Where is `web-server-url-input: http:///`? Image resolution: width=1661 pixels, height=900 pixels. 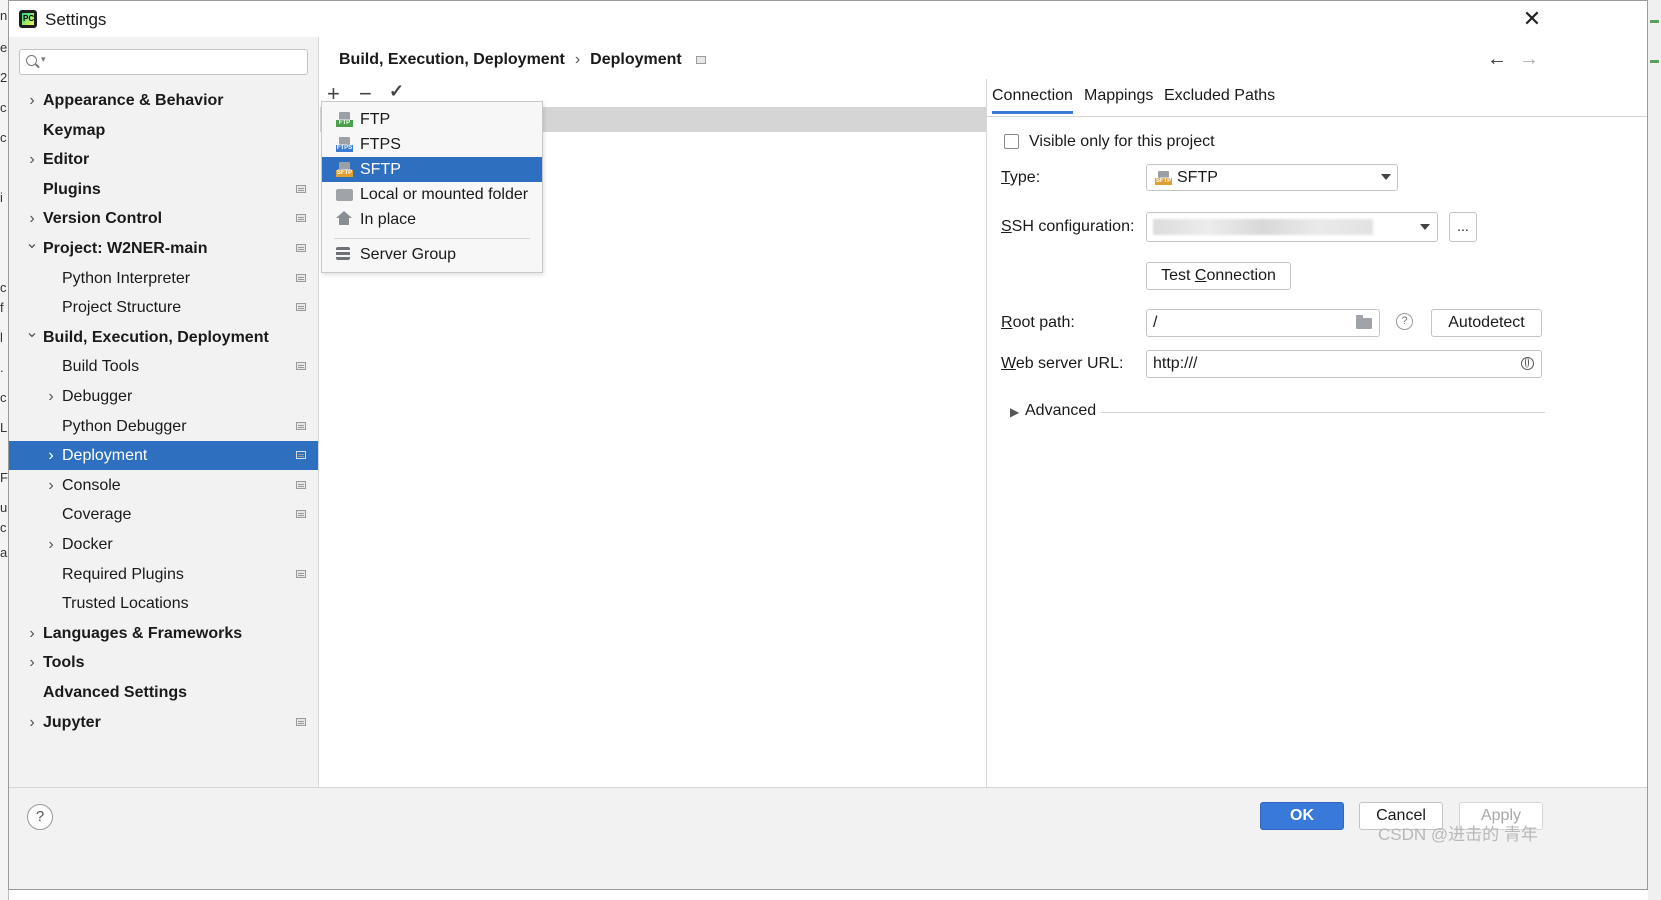
web-server-url-input: http:/// is located at coordinates (1344, 364).